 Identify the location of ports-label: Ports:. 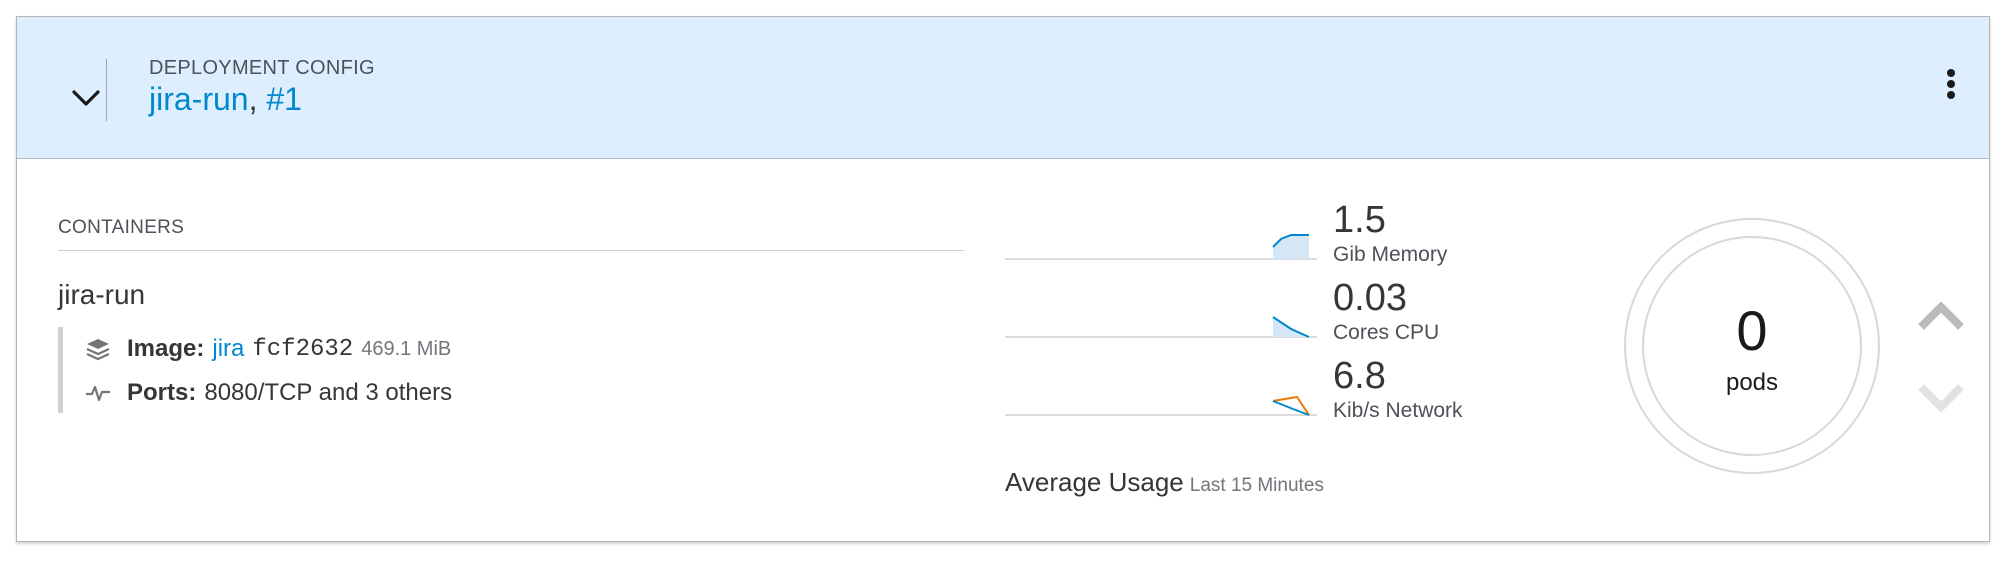
(162, 392).